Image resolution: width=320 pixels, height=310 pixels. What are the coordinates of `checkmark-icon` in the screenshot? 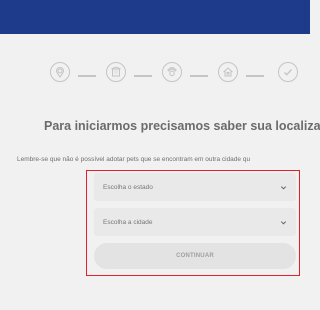 It's located at (288, 72).